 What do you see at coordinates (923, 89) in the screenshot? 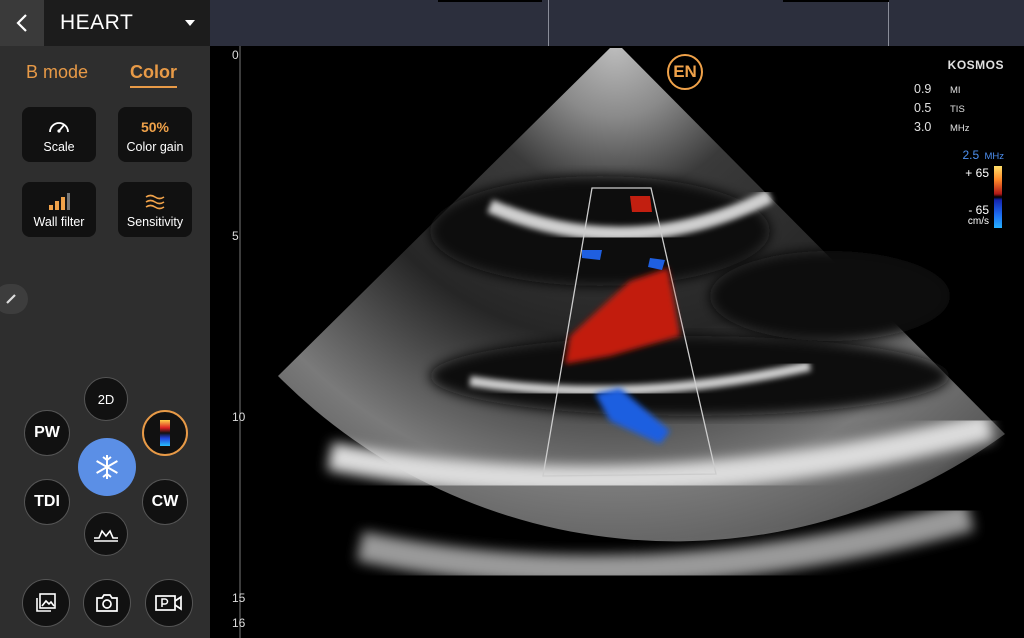
I see `param-value: 0.9` at bounding box center [923, 89].